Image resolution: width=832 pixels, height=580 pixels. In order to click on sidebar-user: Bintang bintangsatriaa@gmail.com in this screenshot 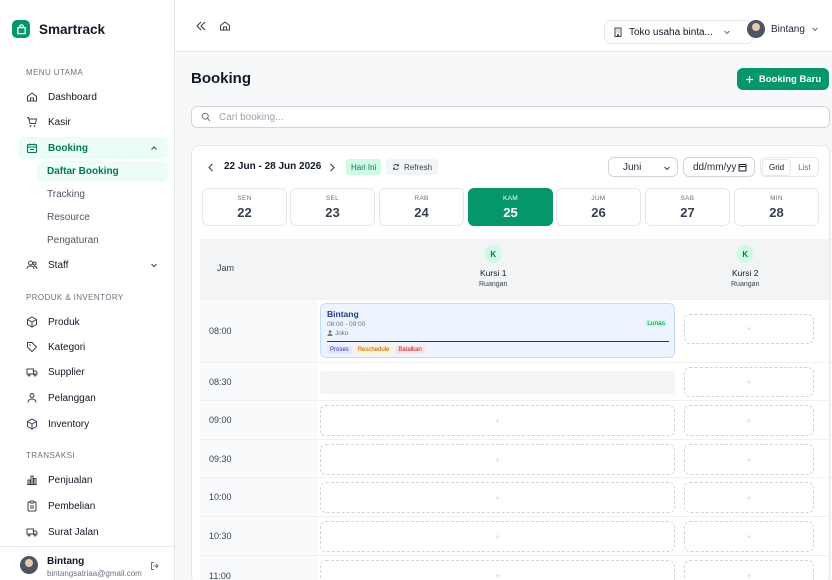, I will do `click(87, 563)`.